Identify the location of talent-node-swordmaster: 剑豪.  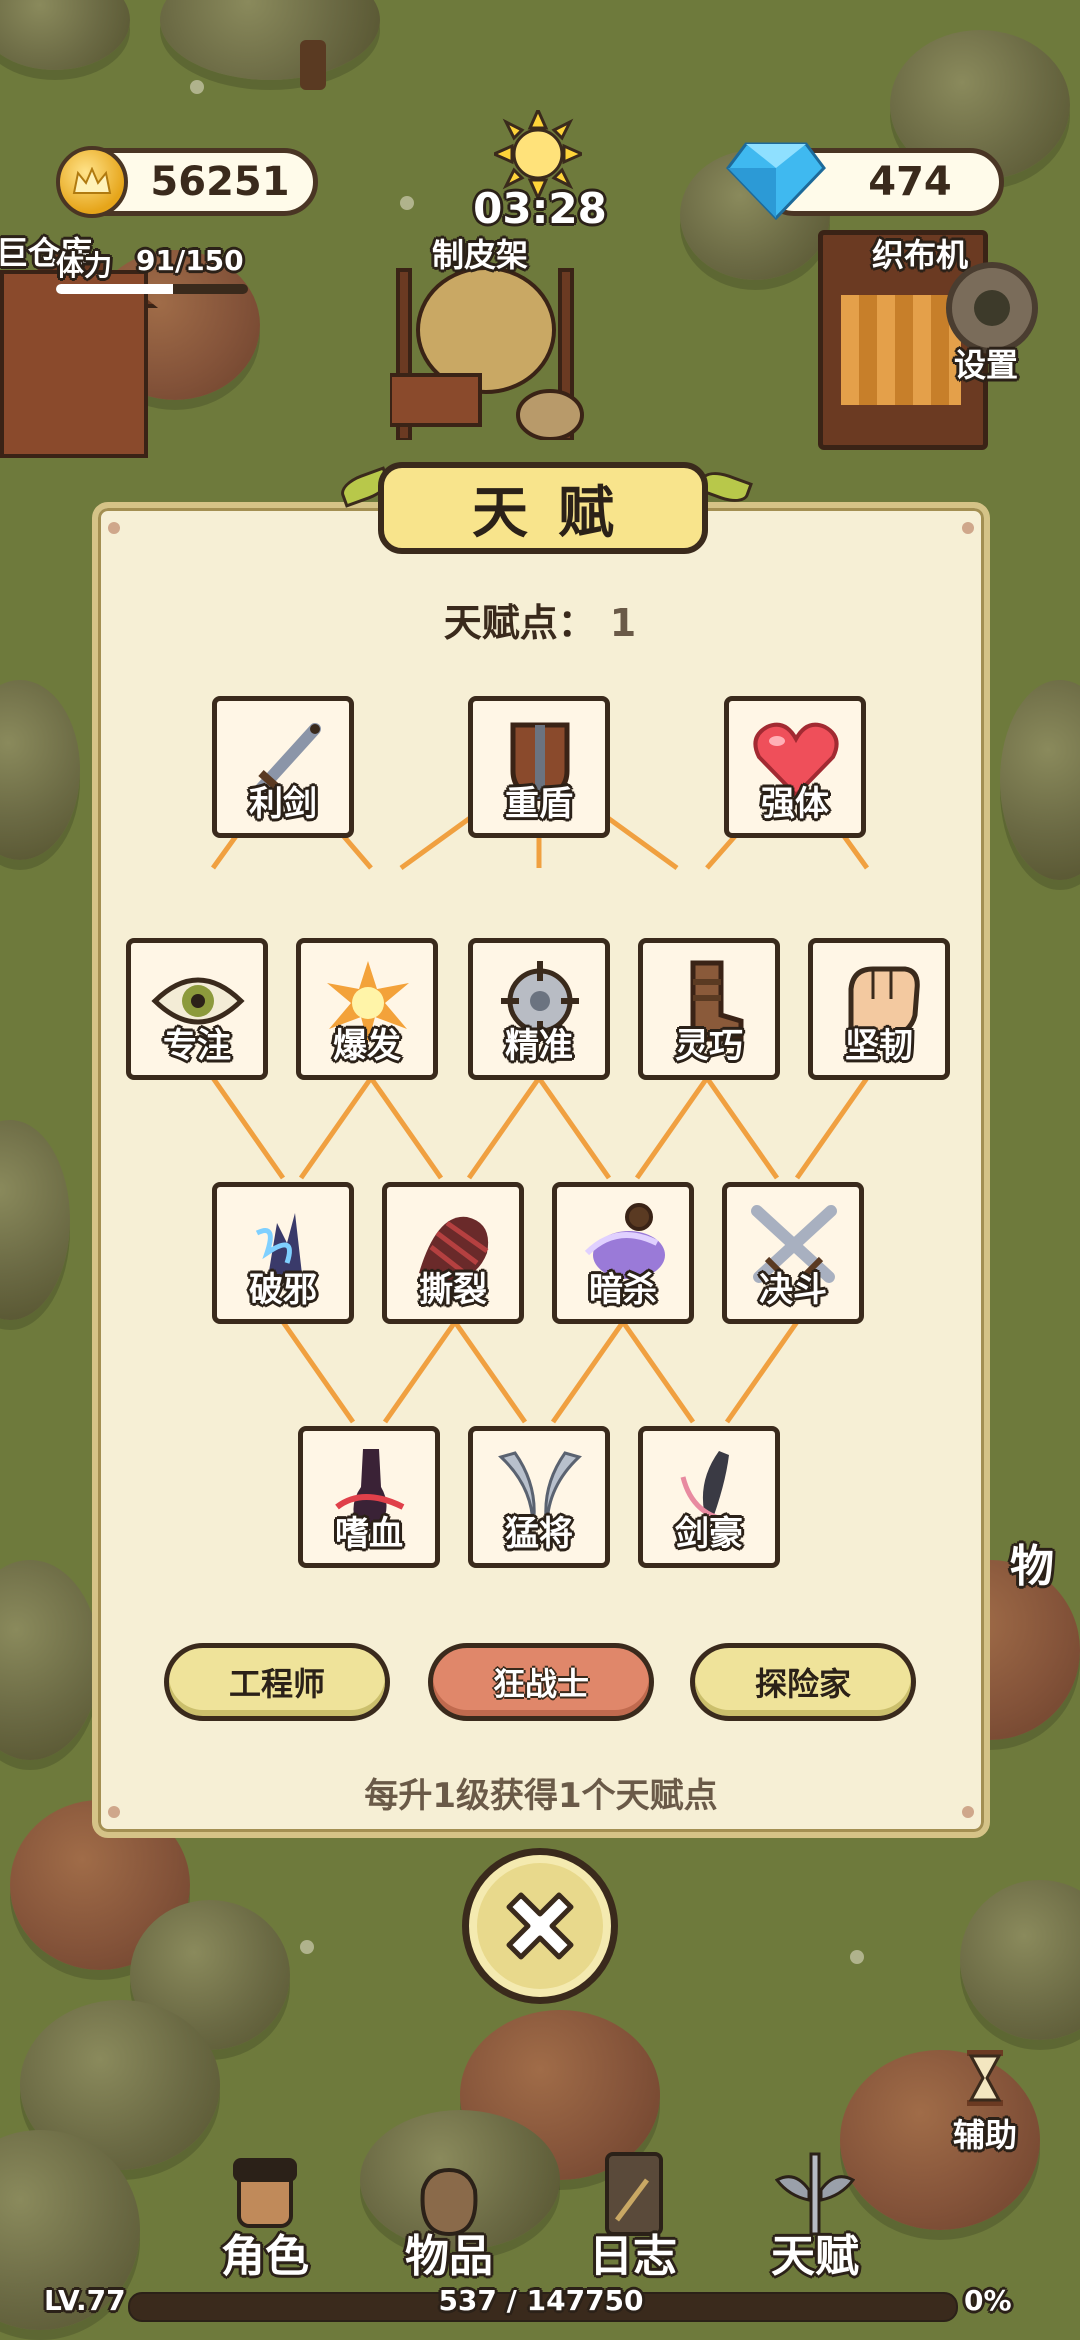
(709, 1497).